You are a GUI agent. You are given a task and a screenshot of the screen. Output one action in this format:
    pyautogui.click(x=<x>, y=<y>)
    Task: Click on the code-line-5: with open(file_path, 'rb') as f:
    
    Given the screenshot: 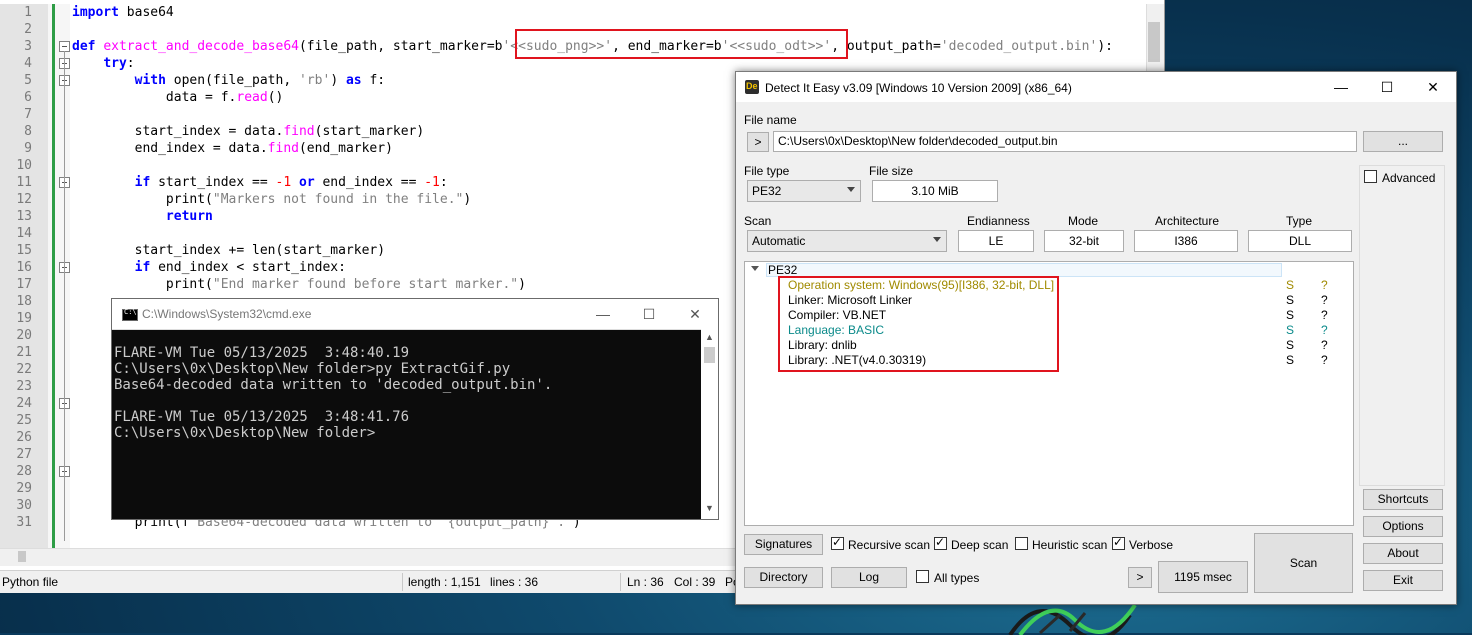 What is the action you would take?
    pyautogui.click(x=228, y=80)
    